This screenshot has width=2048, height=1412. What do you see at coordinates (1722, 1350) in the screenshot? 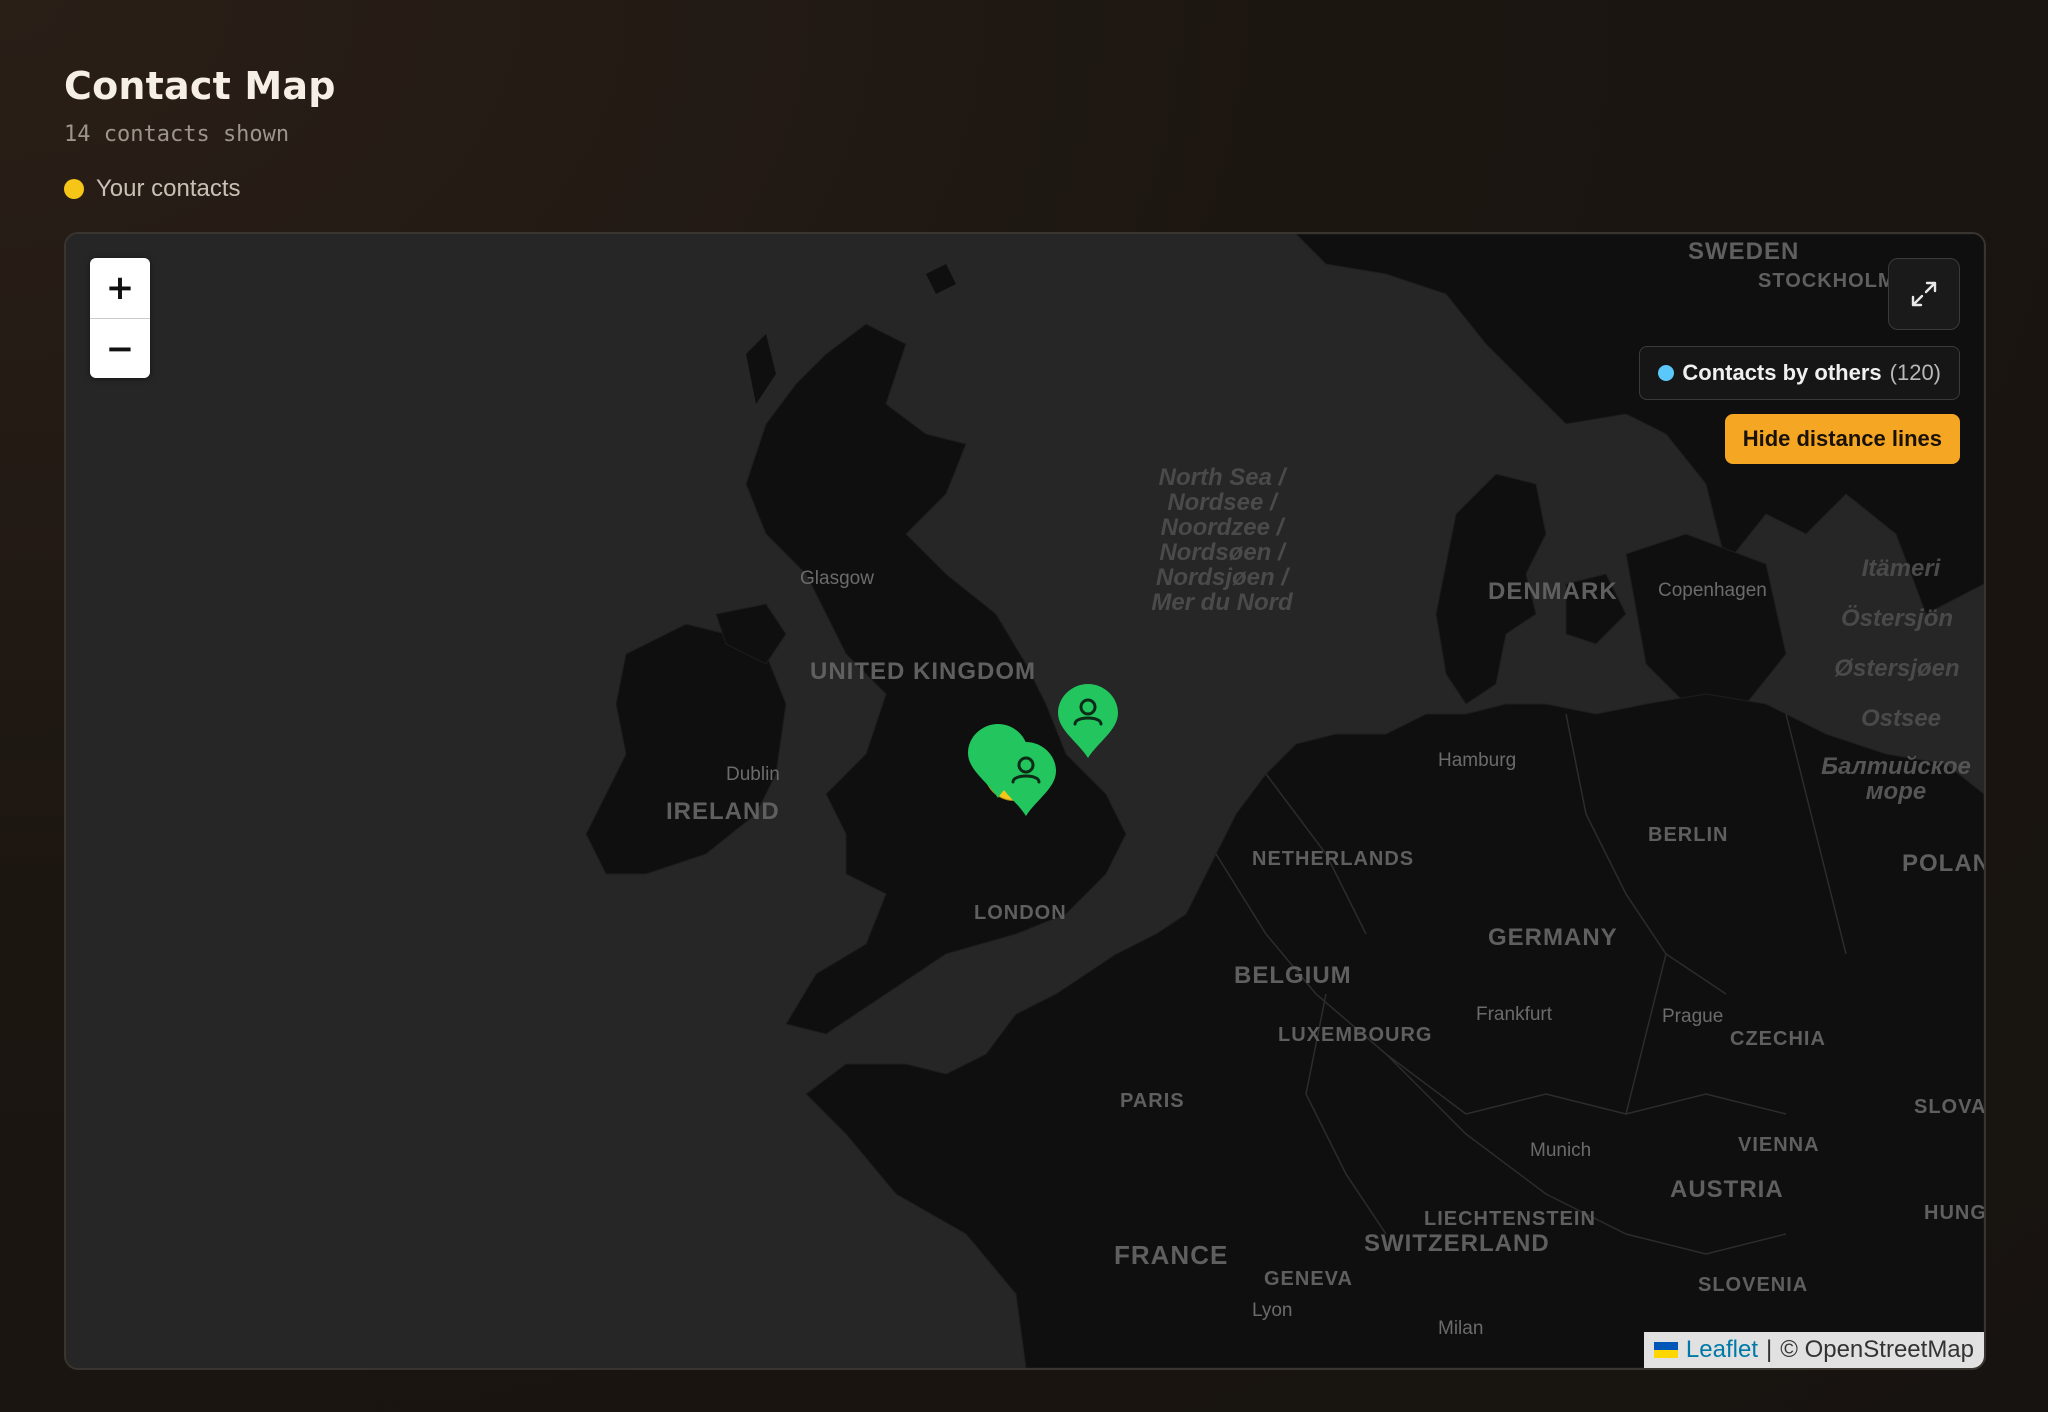
I see `leaflet-link: Leaflet` at bounding box center [1722, 1350].